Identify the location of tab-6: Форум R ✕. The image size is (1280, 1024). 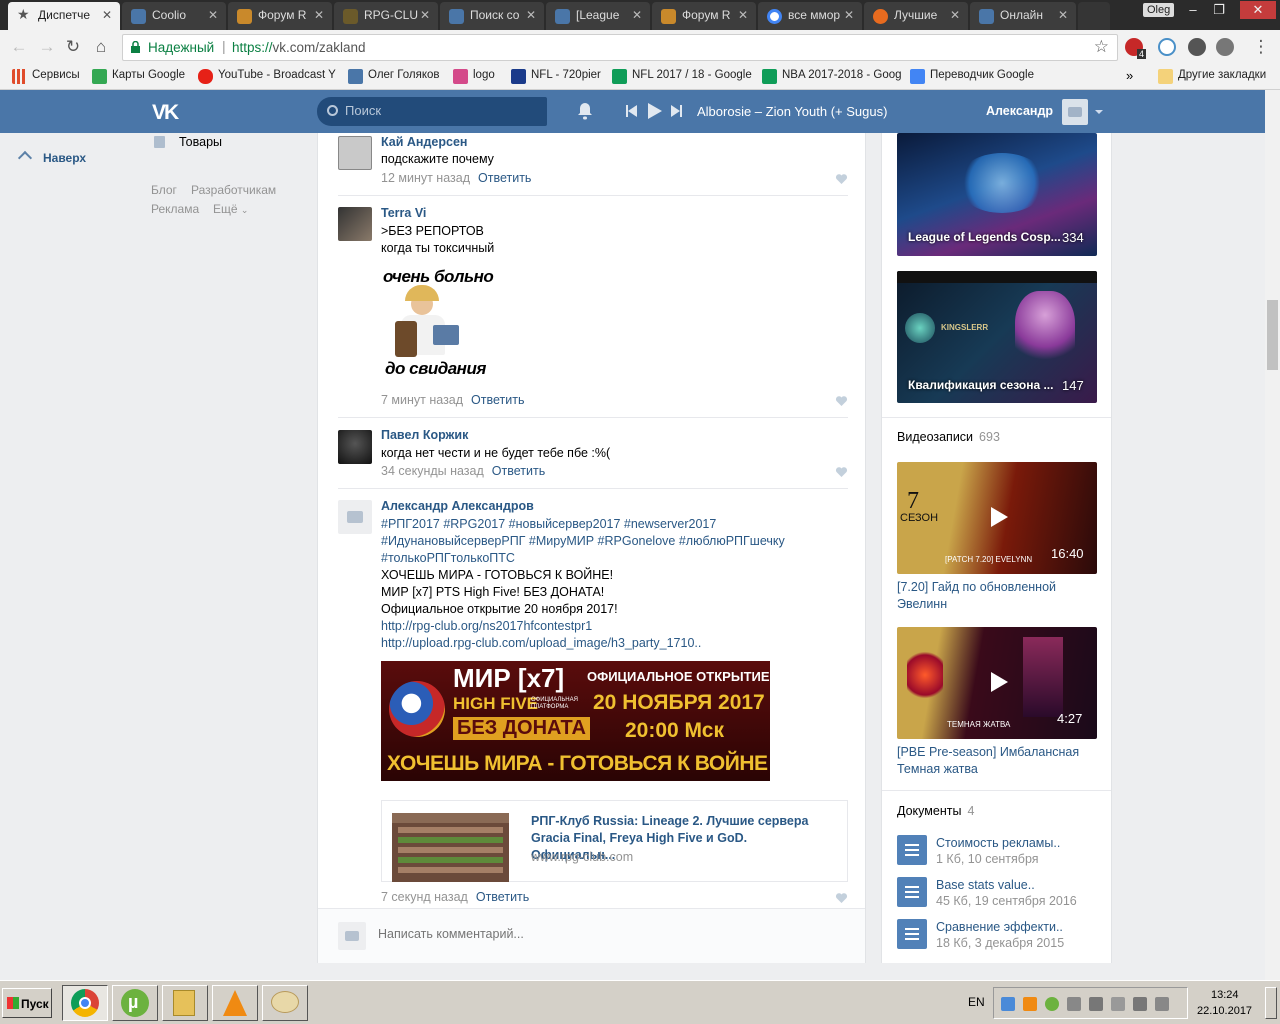
(704, 16).